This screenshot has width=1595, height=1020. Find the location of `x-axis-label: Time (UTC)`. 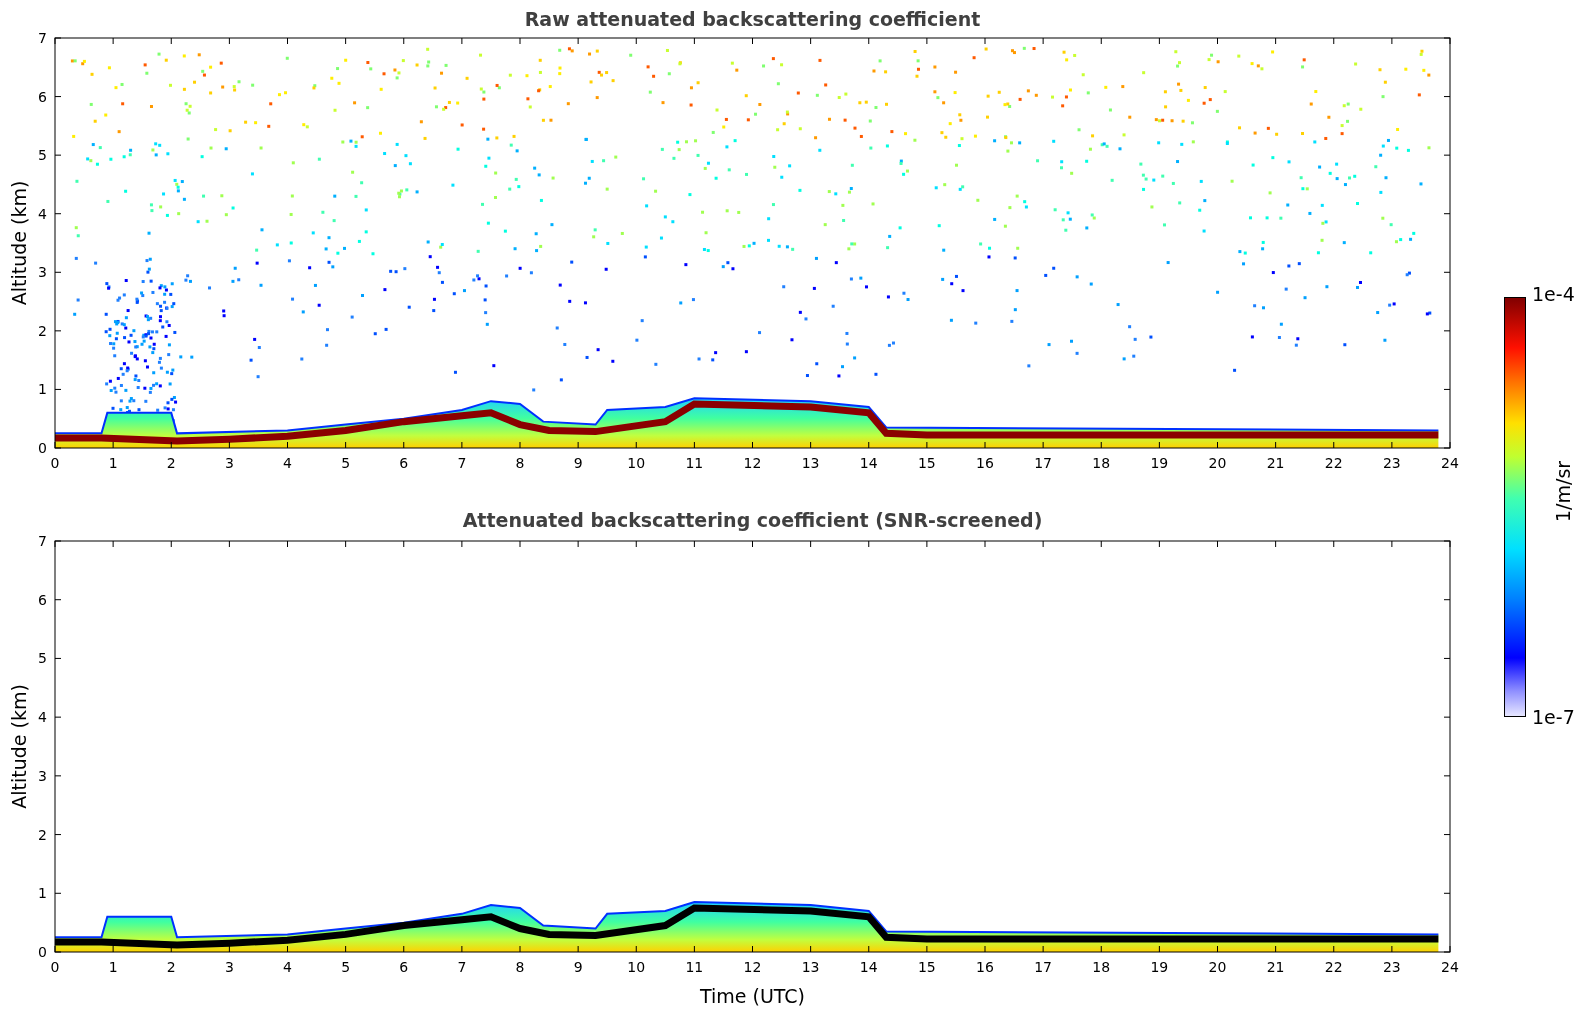

x-axis-label: Time (UTC) is located at coordinates (752, 996).